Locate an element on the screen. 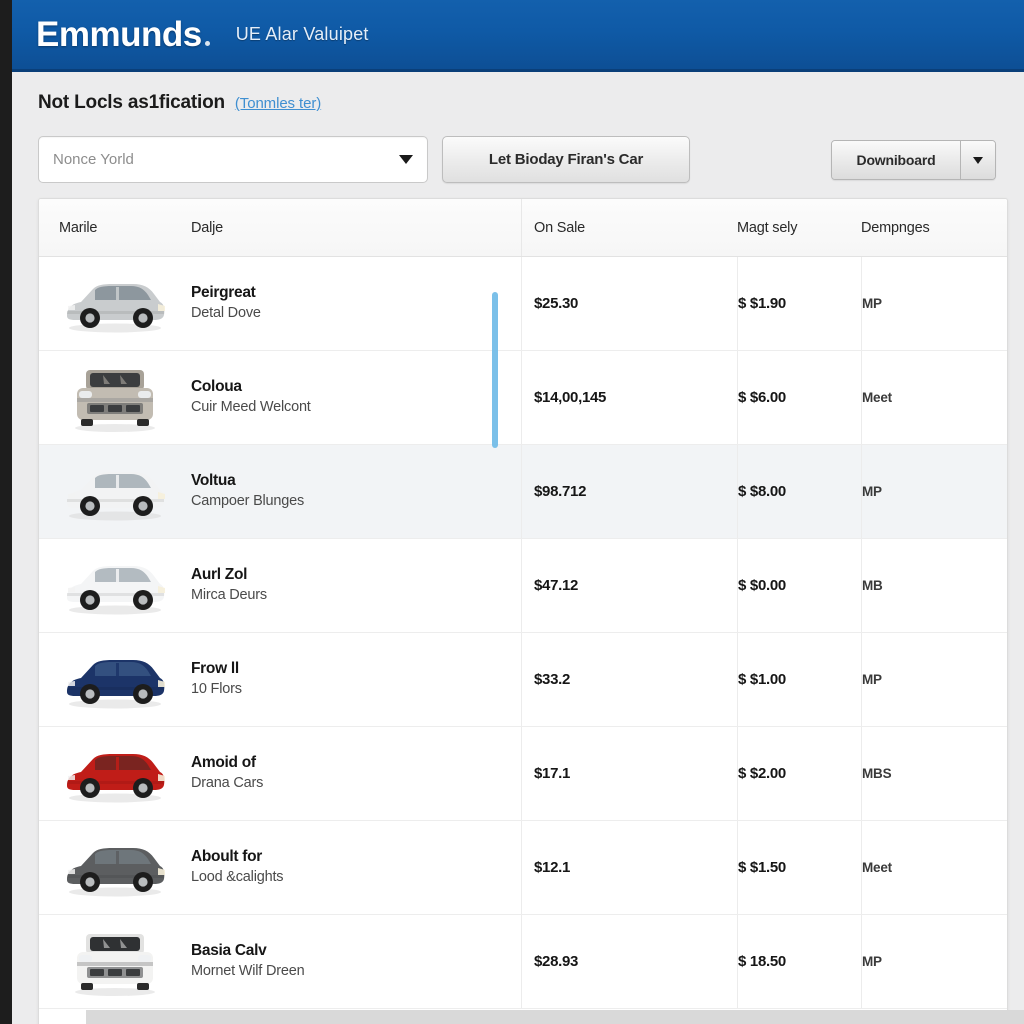 This screenshot has width=1024, height=1024. vehicle-detail: Lood &calights is located at coordinates (237, 877).